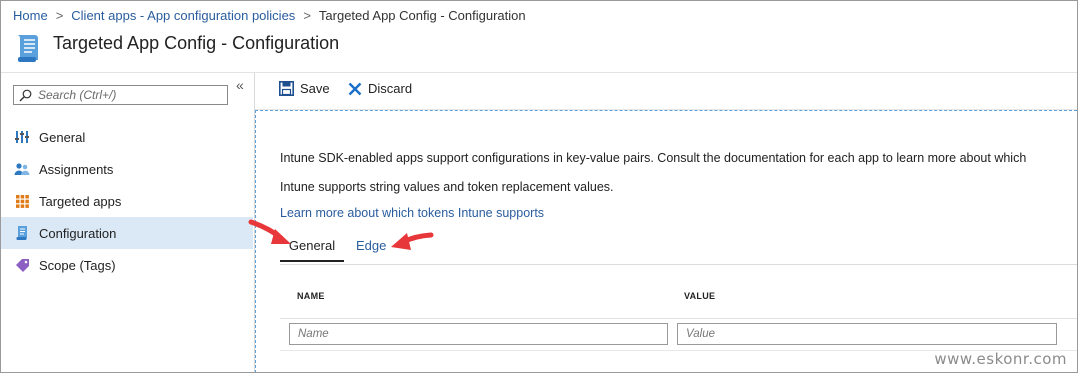 The height and width of the screenshot is (373, 1078). What do you see at coordinates (25, 95) in the screenshot?
I see `search-icon` at bounding box center [25, 95].